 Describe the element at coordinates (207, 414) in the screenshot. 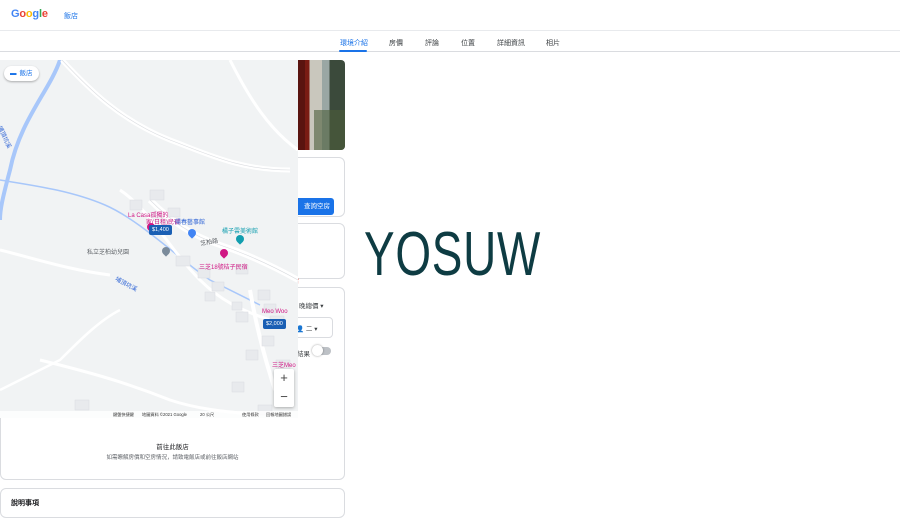

I see `scale-label: 20 公尺` at that location.